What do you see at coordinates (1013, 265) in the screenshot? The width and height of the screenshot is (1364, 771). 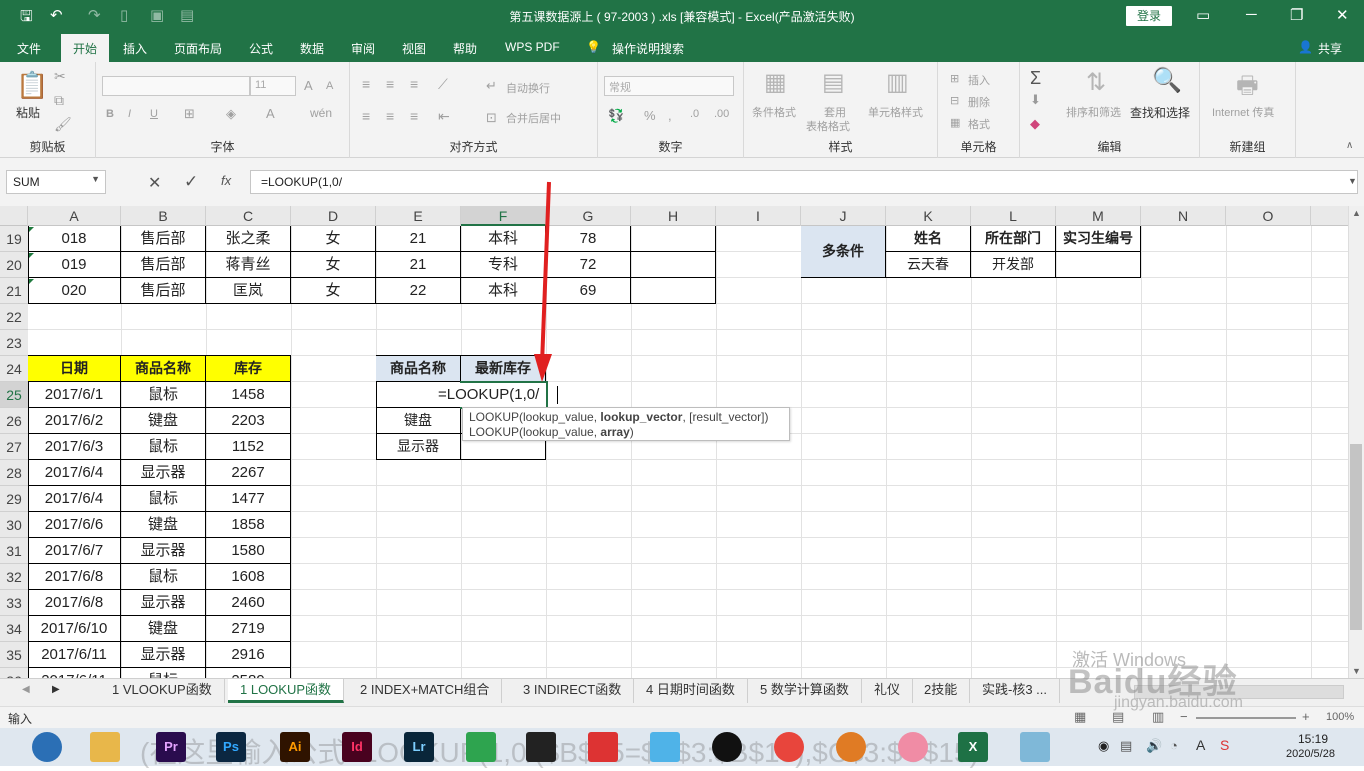 I see `cell-l20: 开发部` at bounding box center [1013, 265].